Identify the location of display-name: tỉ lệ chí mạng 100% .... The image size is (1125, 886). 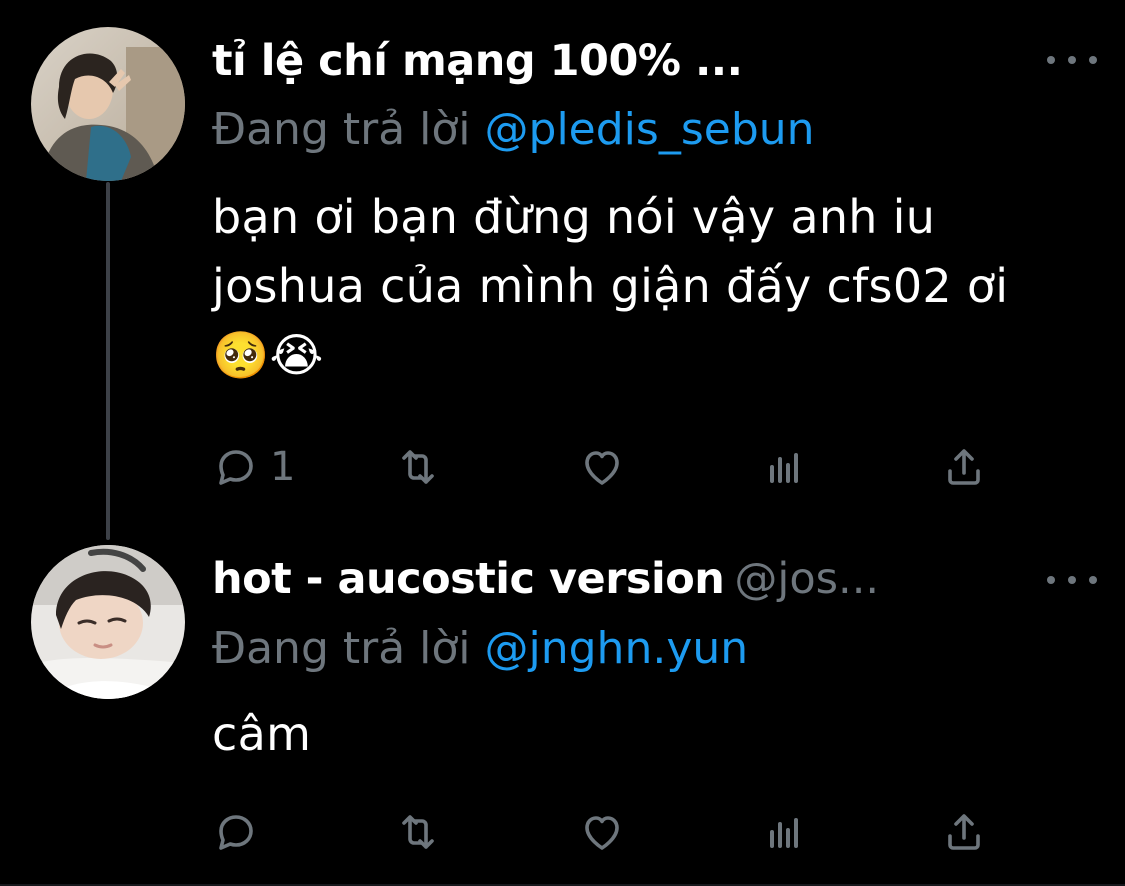
(477, 61).